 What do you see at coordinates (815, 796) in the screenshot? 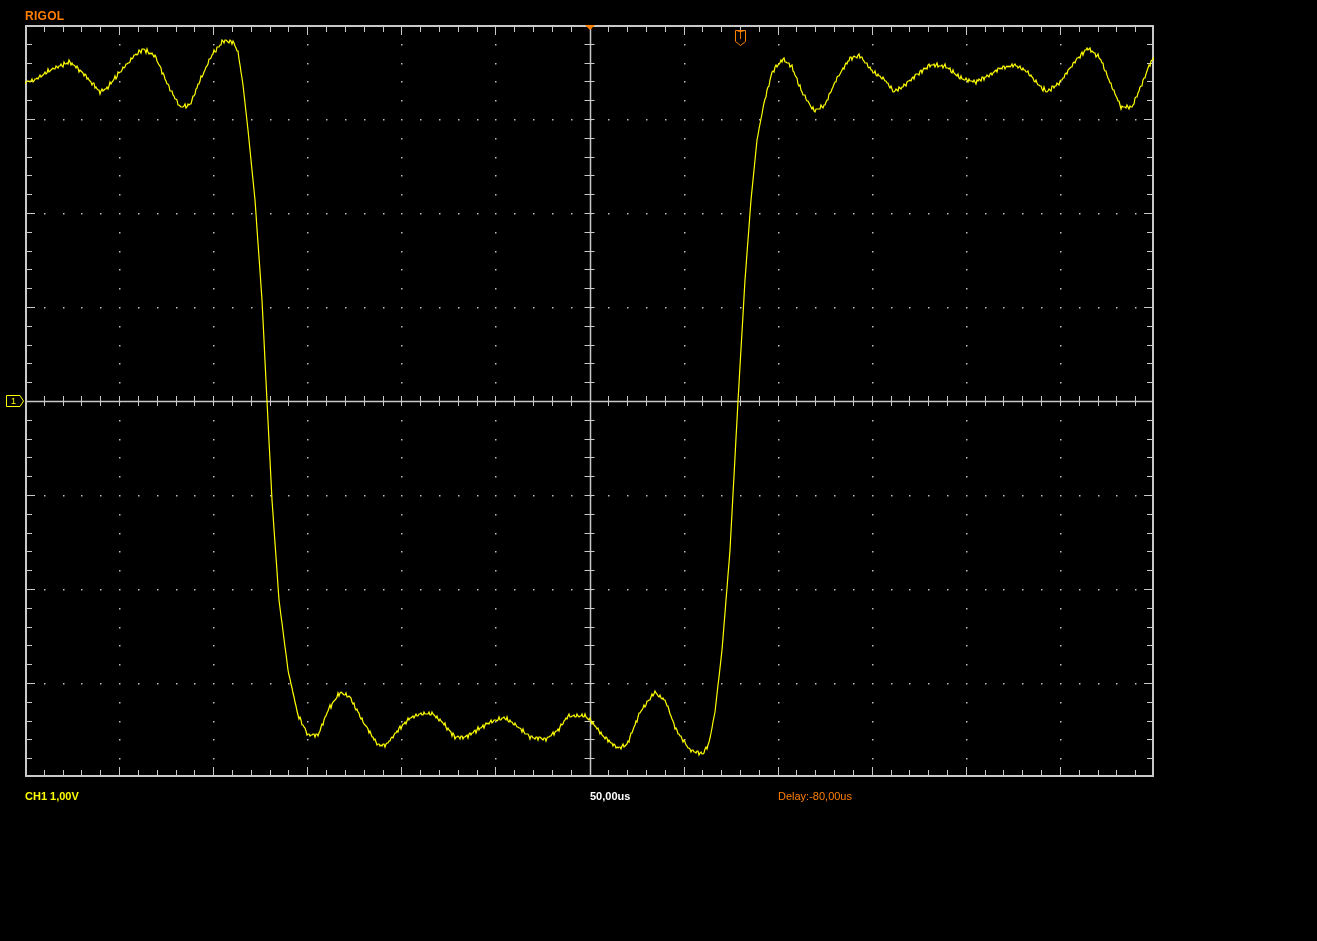
I see `delay-label: Delay:-80,00us` at bounding box center [815, 796].